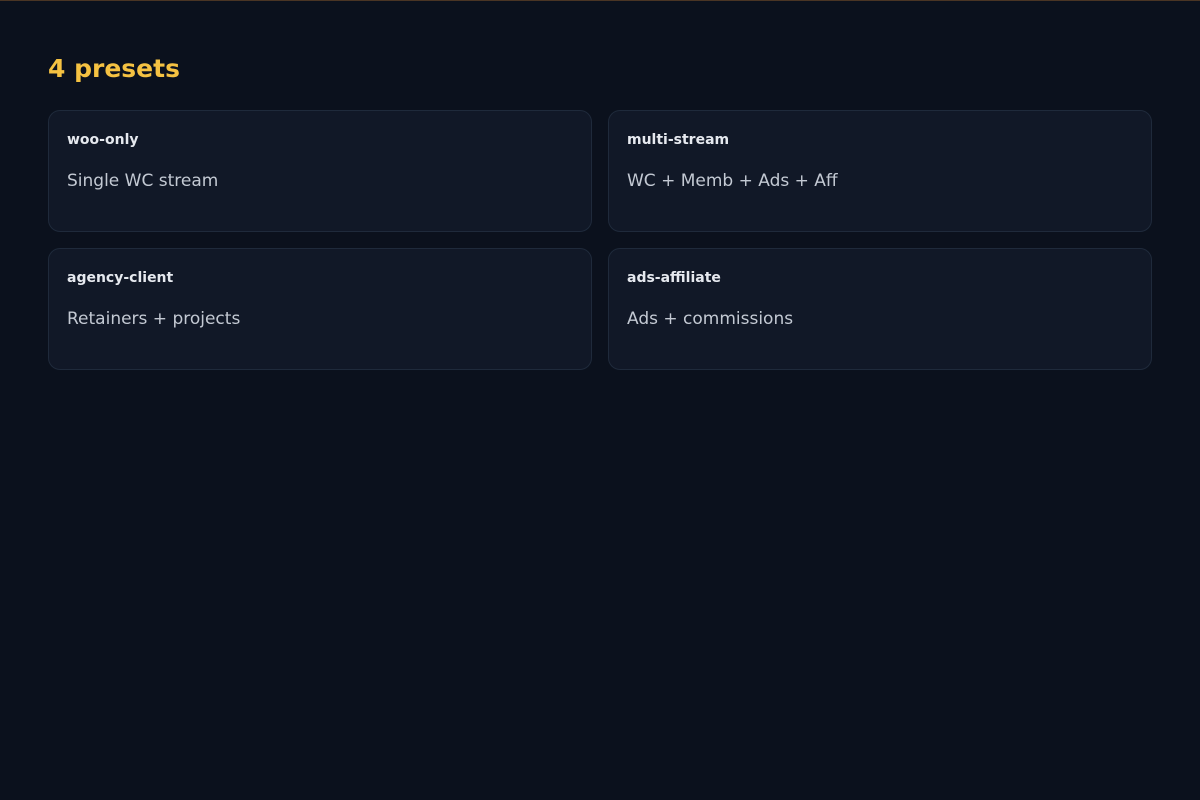  Describe the element at coordinates (120, 278) in the screenshot. I see `preset-name: agency-client` at that location.